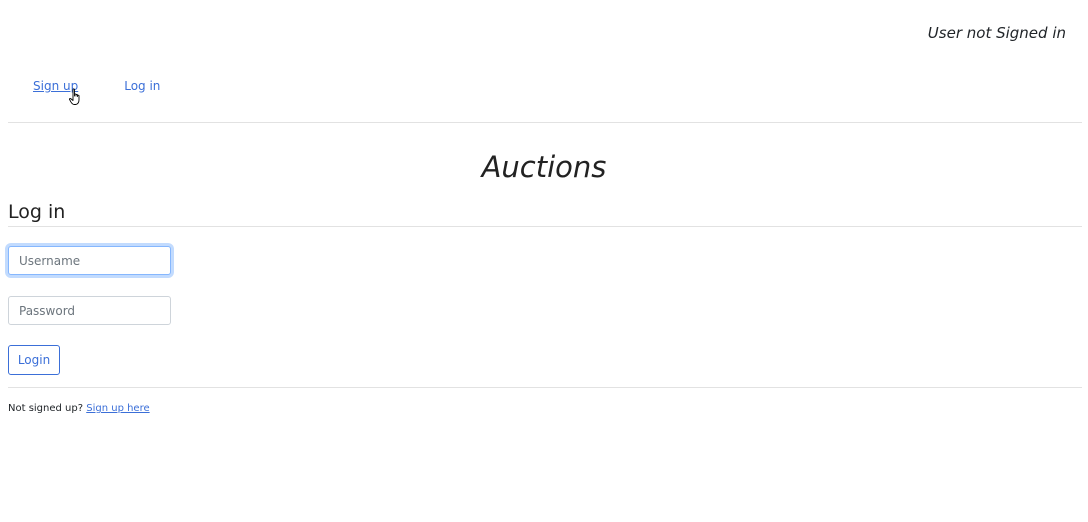 The width and height of the screenshot is (1088, 522). Describe the element at coordinates (89, 310) in the screenshot. I see `password-input` at that location.